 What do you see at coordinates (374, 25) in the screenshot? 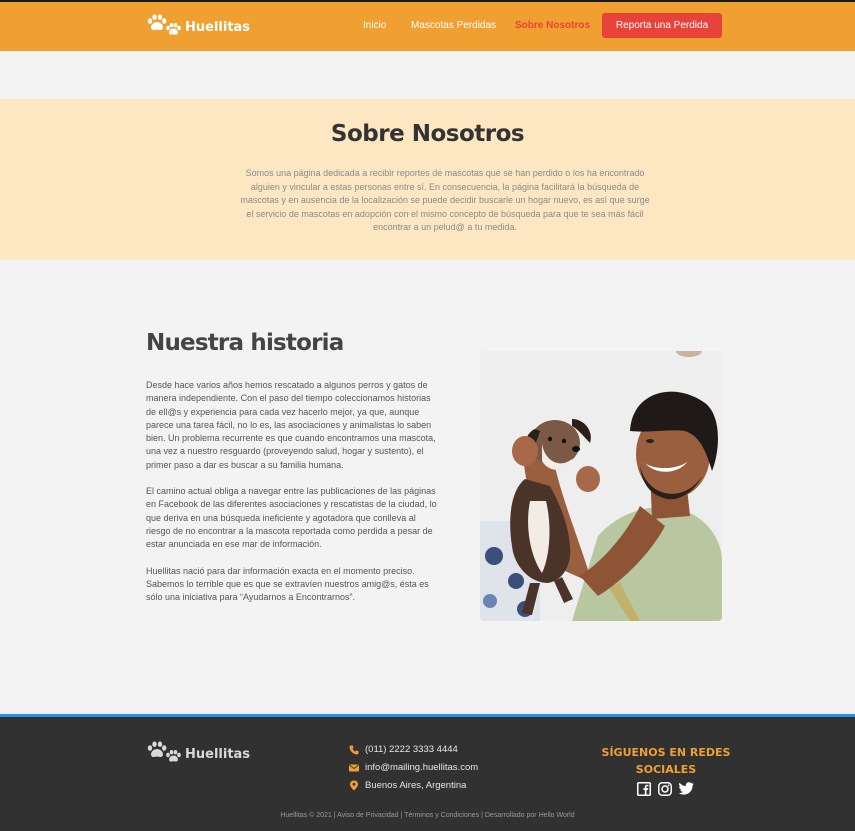
I see `nav-link-inicio: Inicio` at bounding box center [374, 25].